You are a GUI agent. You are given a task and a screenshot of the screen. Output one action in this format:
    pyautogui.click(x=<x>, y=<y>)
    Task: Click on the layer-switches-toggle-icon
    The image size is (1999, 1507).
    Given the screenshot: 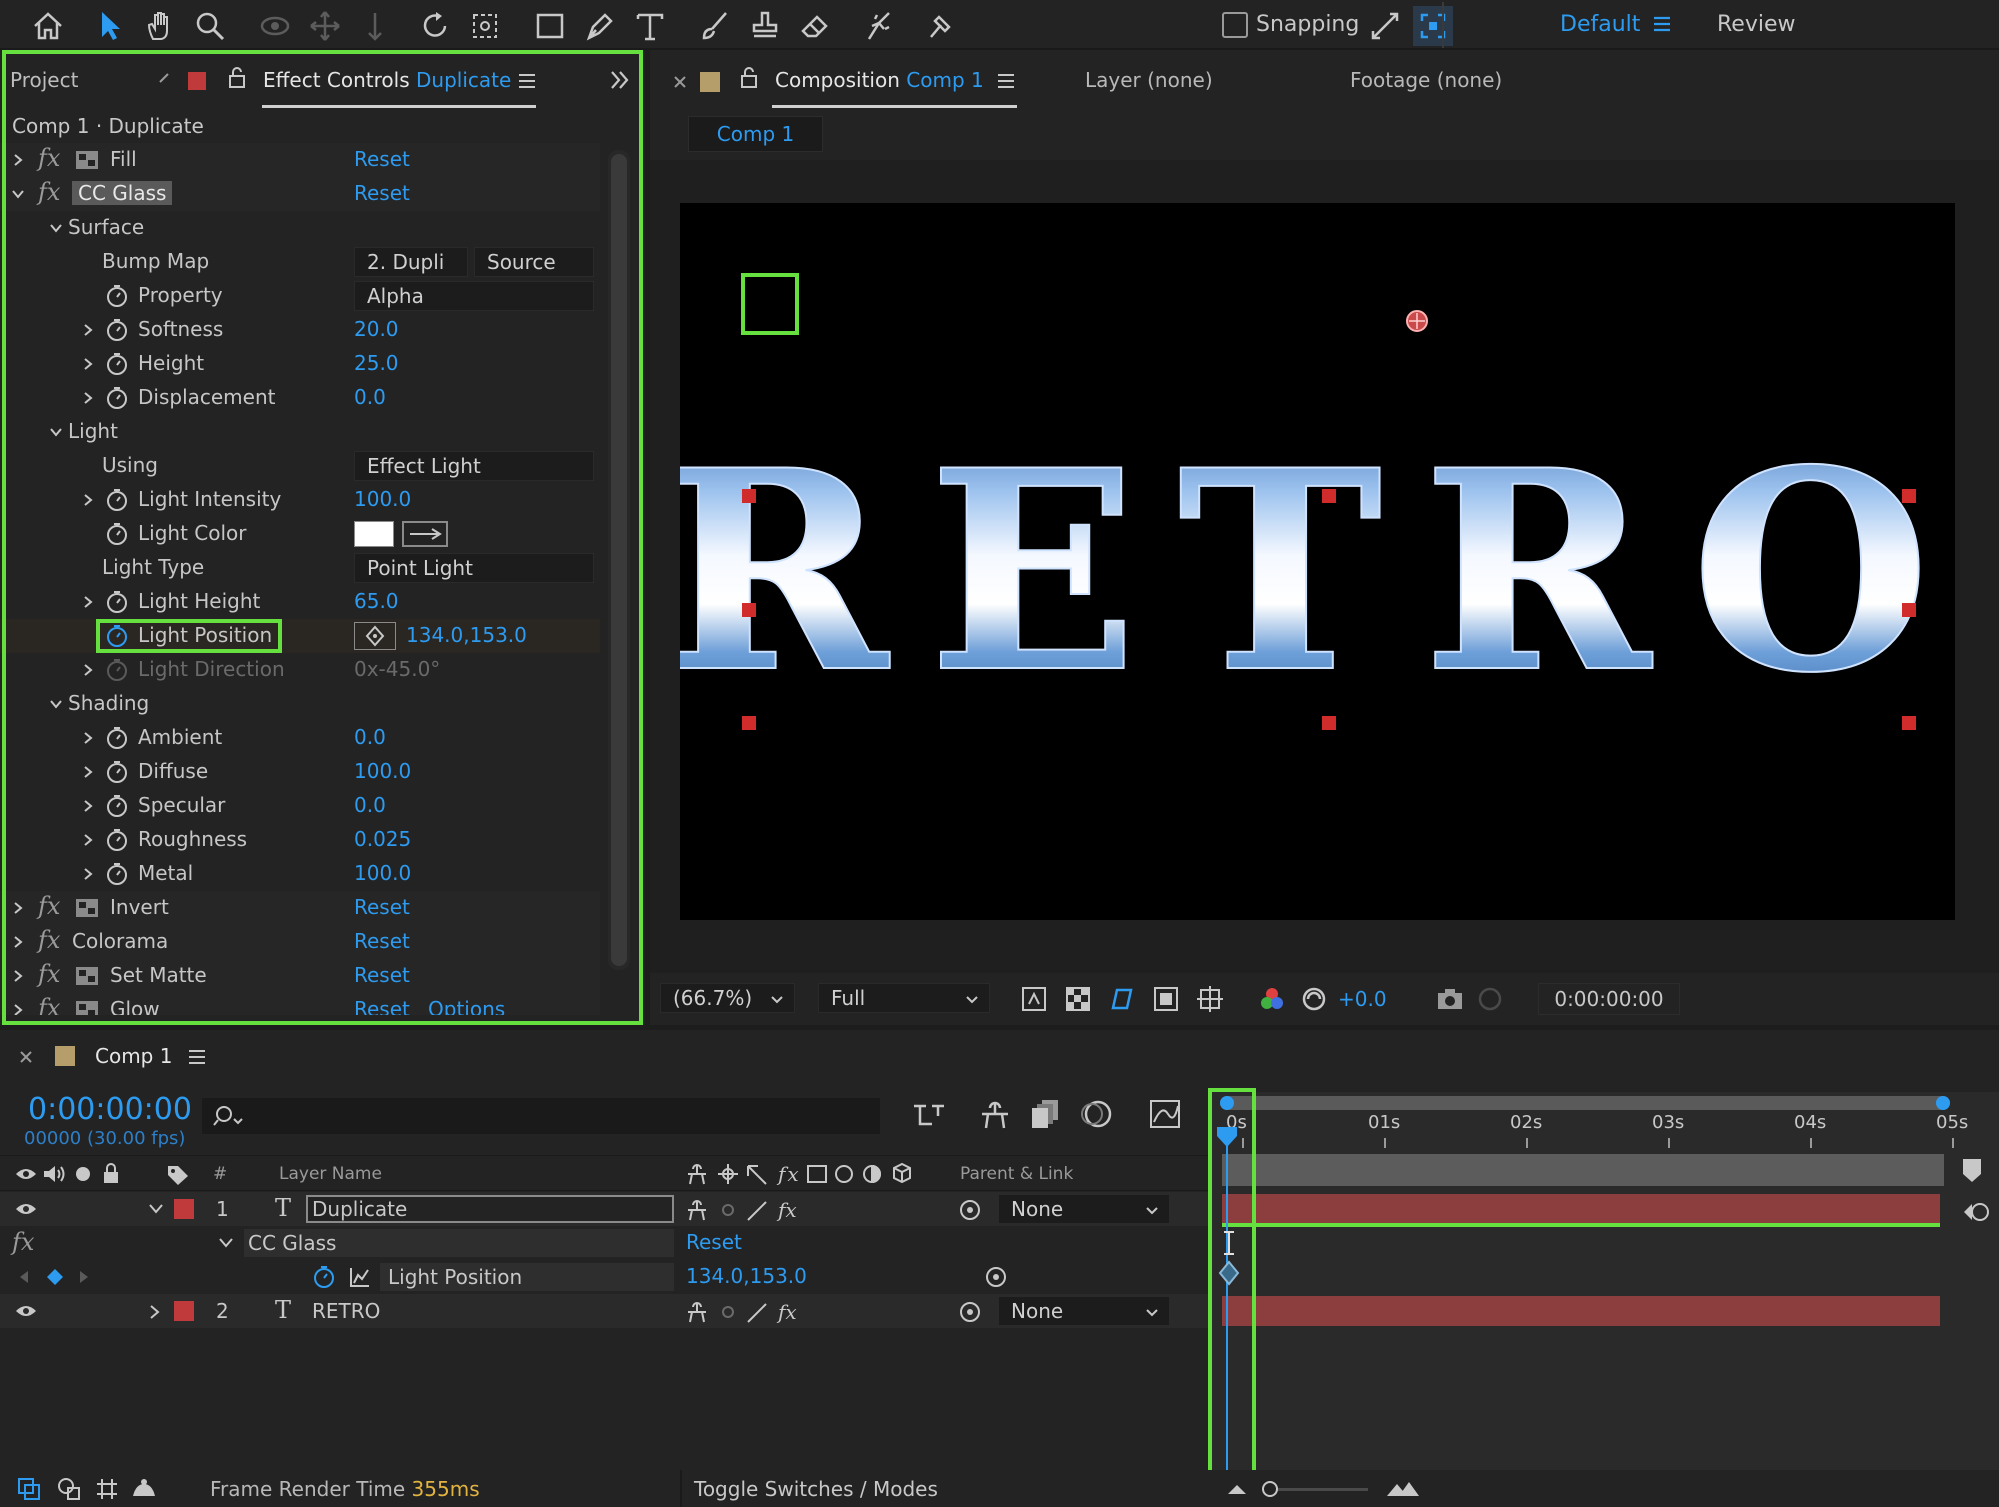 What is the action you would take?
    pyautogui.click(x=69, y=1489)
    